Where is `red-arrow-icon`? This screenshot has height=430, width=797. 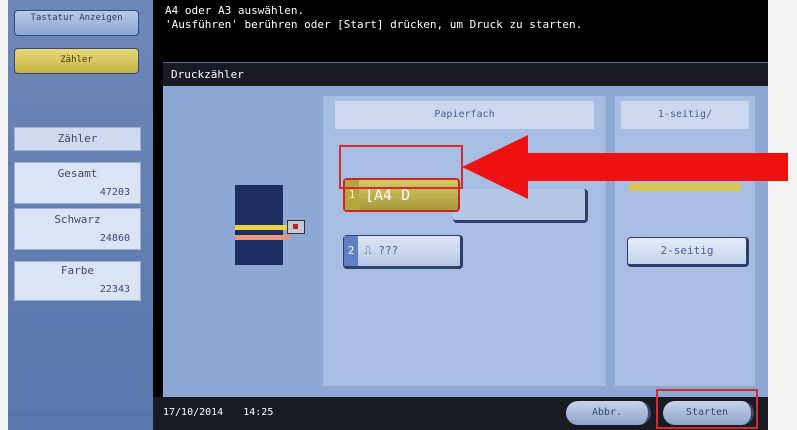
red-arrow-icon is located at coordinates (563, 167).